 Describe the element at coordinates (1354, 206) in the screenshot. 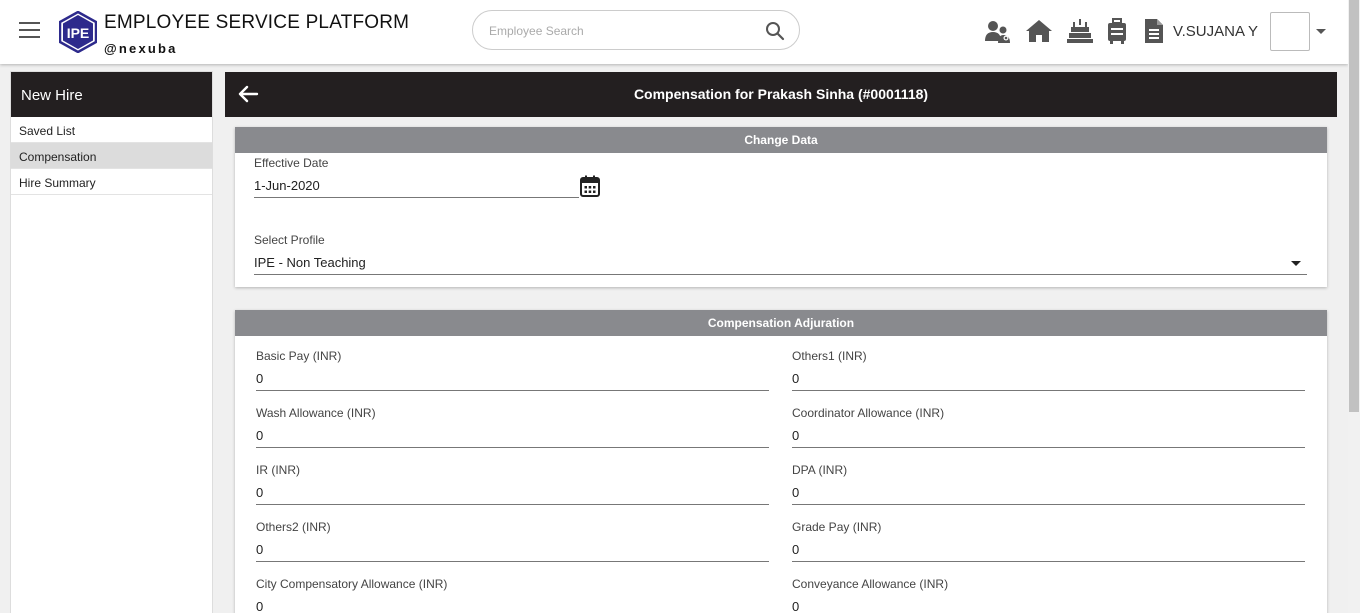

I see `scrollbar-thumb` at that location.